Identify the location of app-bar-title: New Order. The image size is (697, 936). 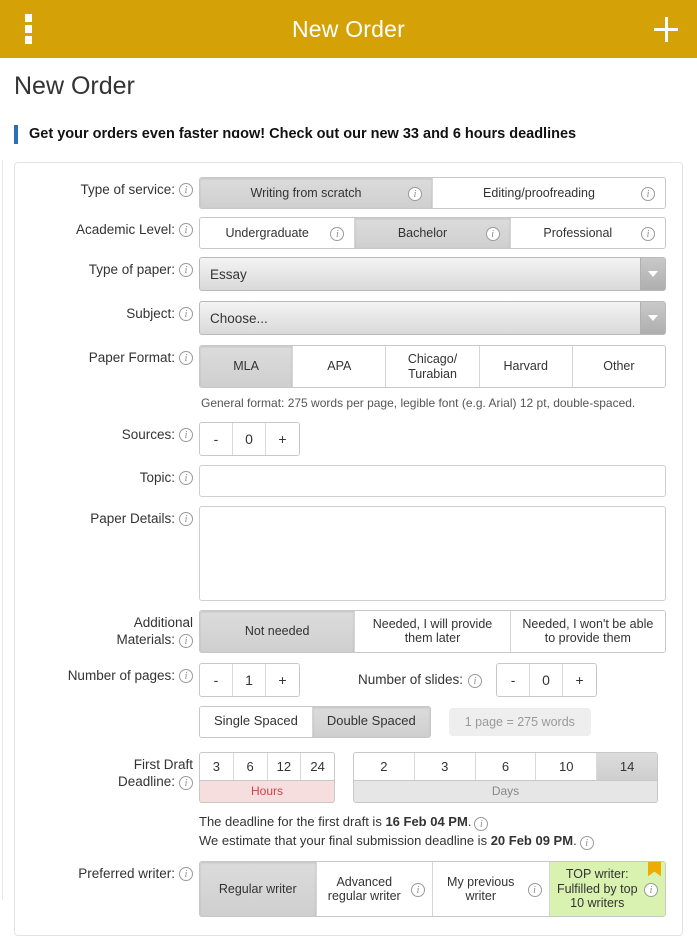
(348, 29).